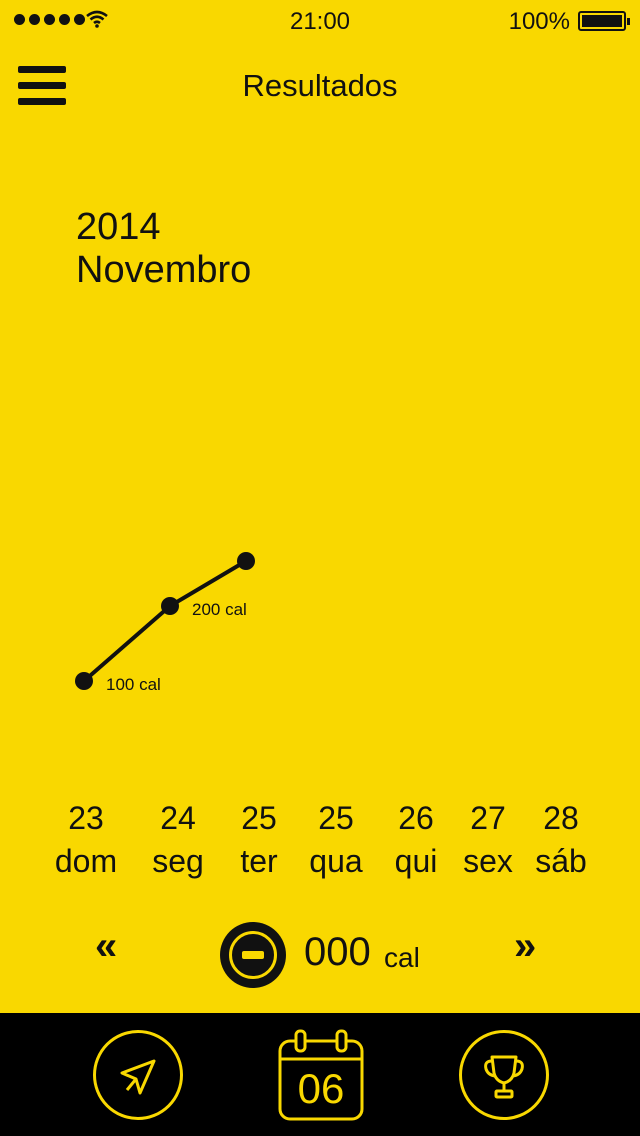 Image resolution: width=640 pixels, height=1136 pixels. I want to click on day-name: sex, so click(488, 861).